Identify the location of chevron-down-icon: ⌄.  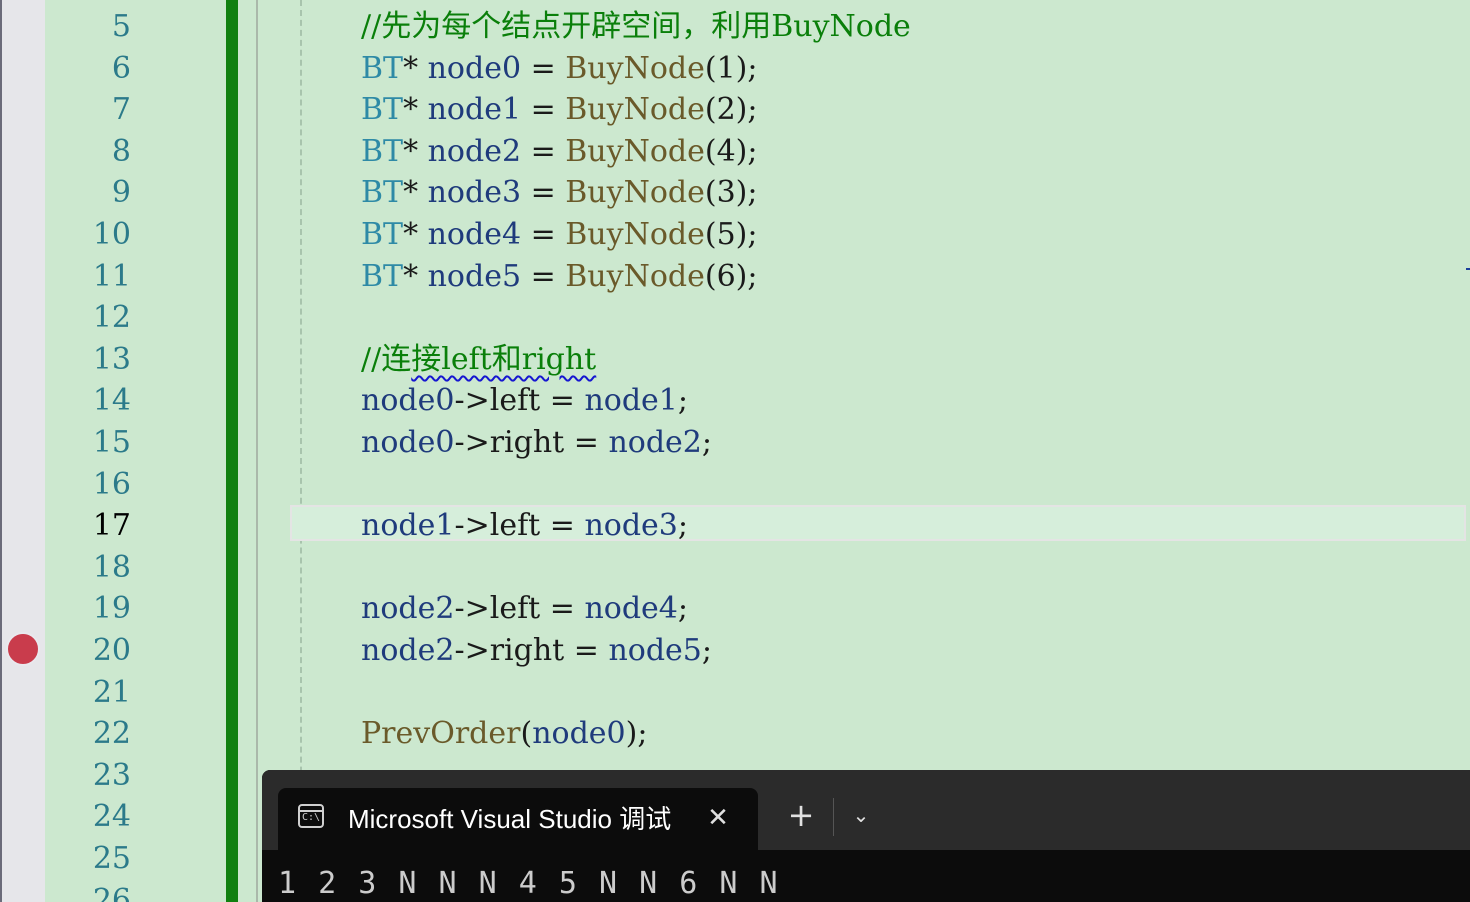
(861, 815).